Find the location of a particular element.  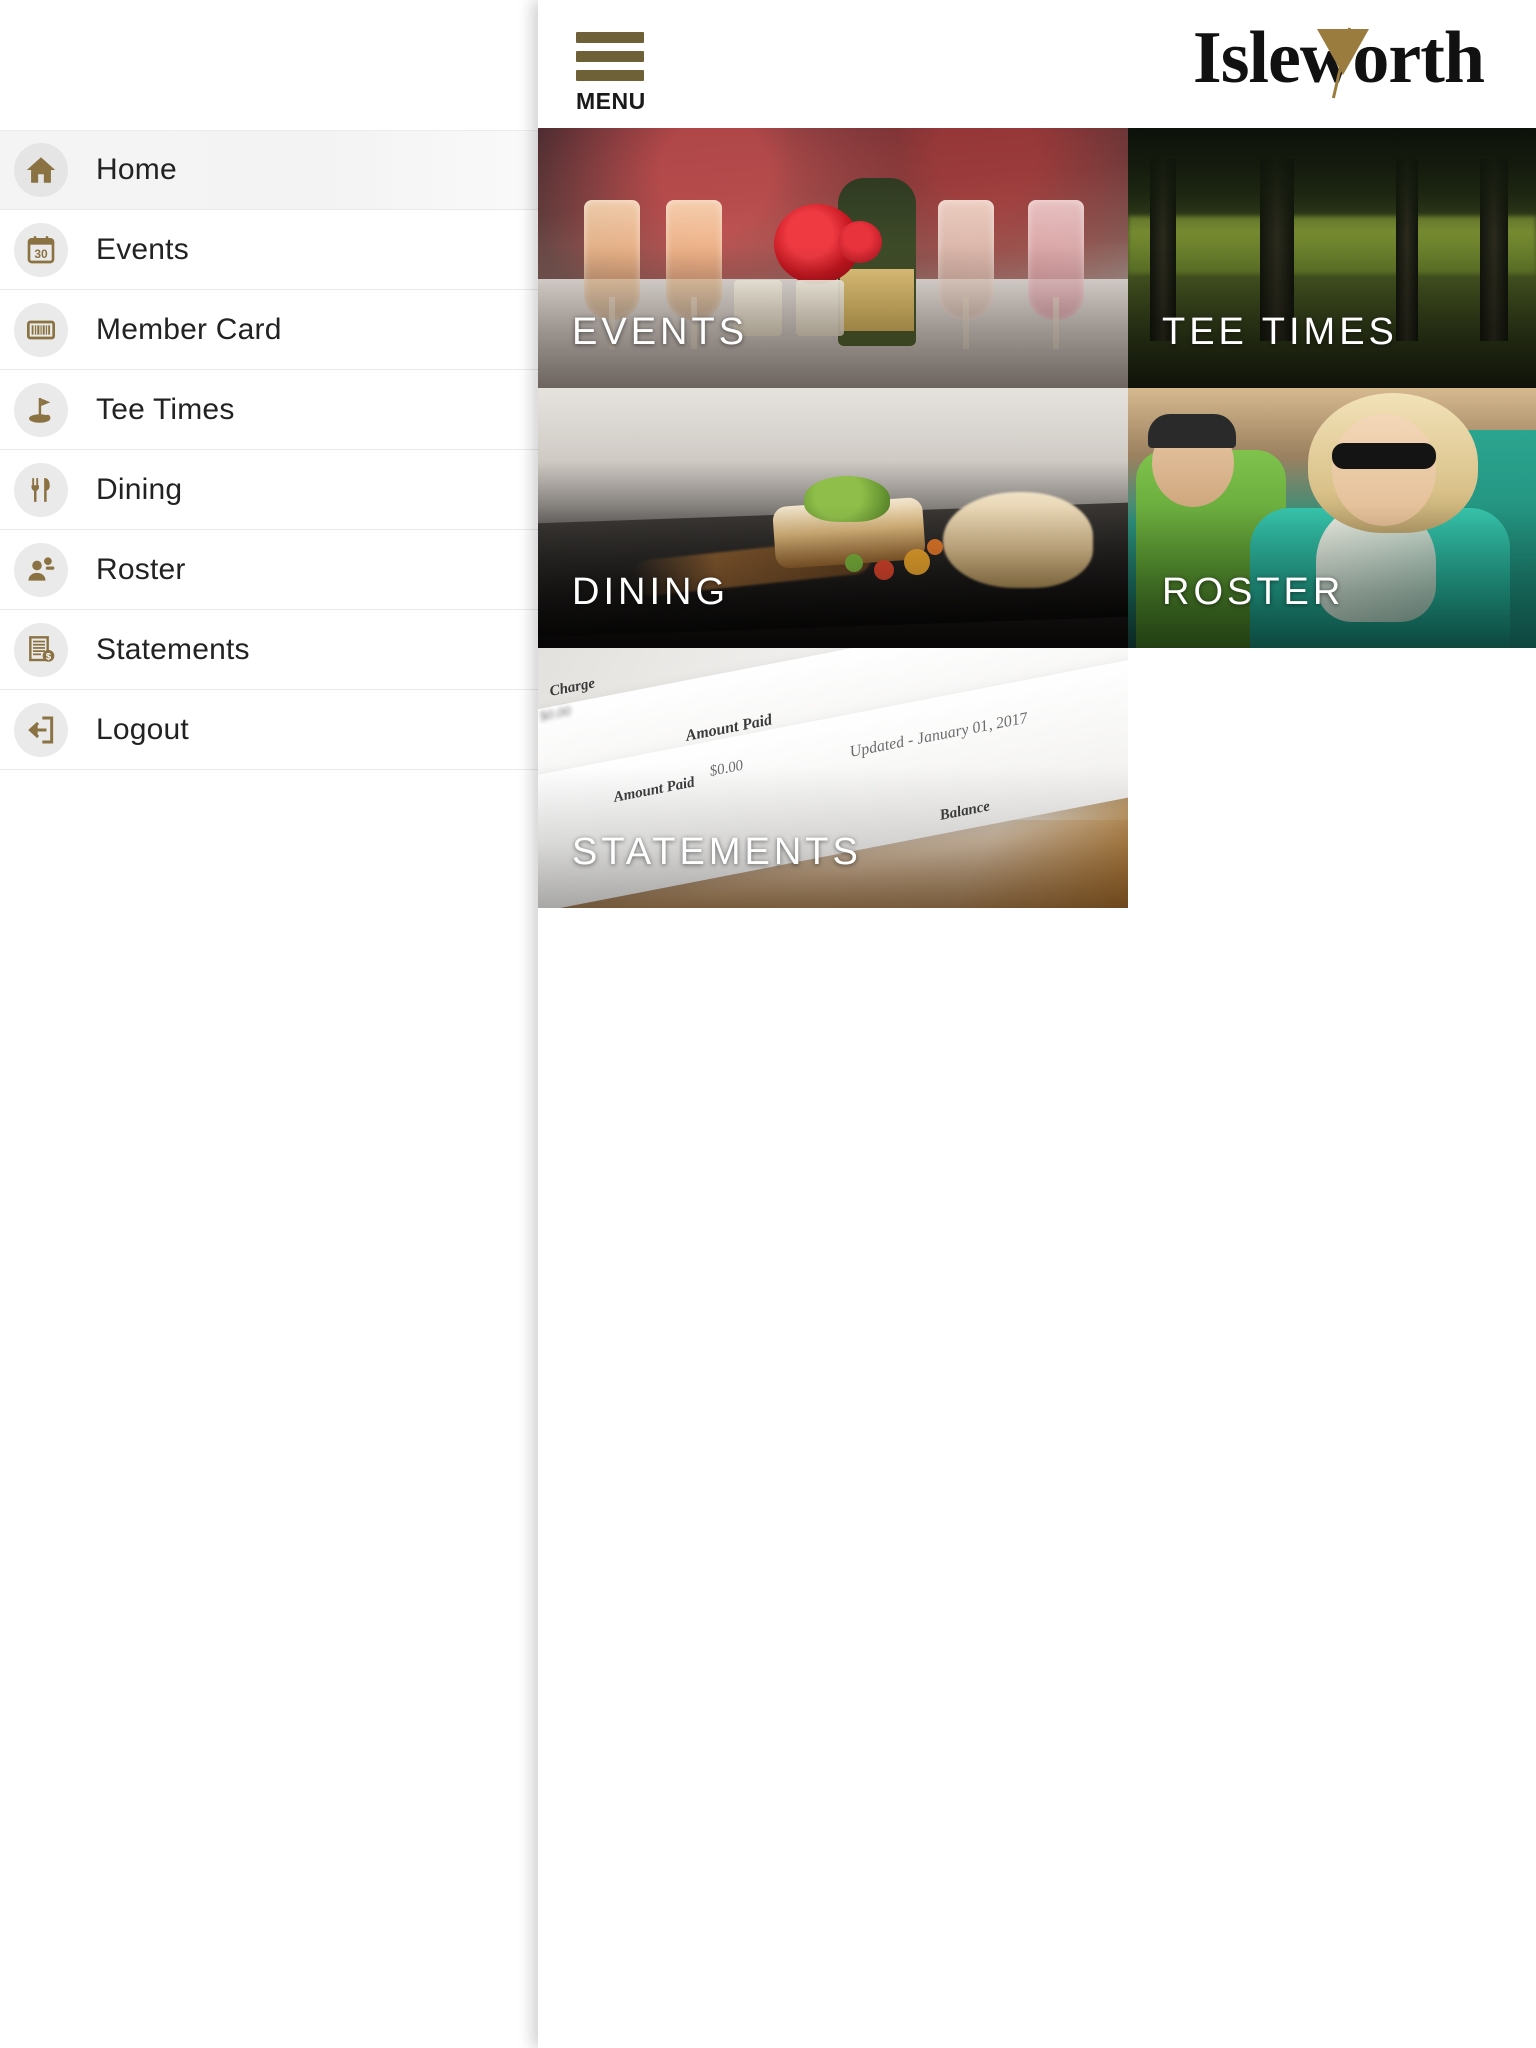

home-icon is located at coordinates (41, 170).